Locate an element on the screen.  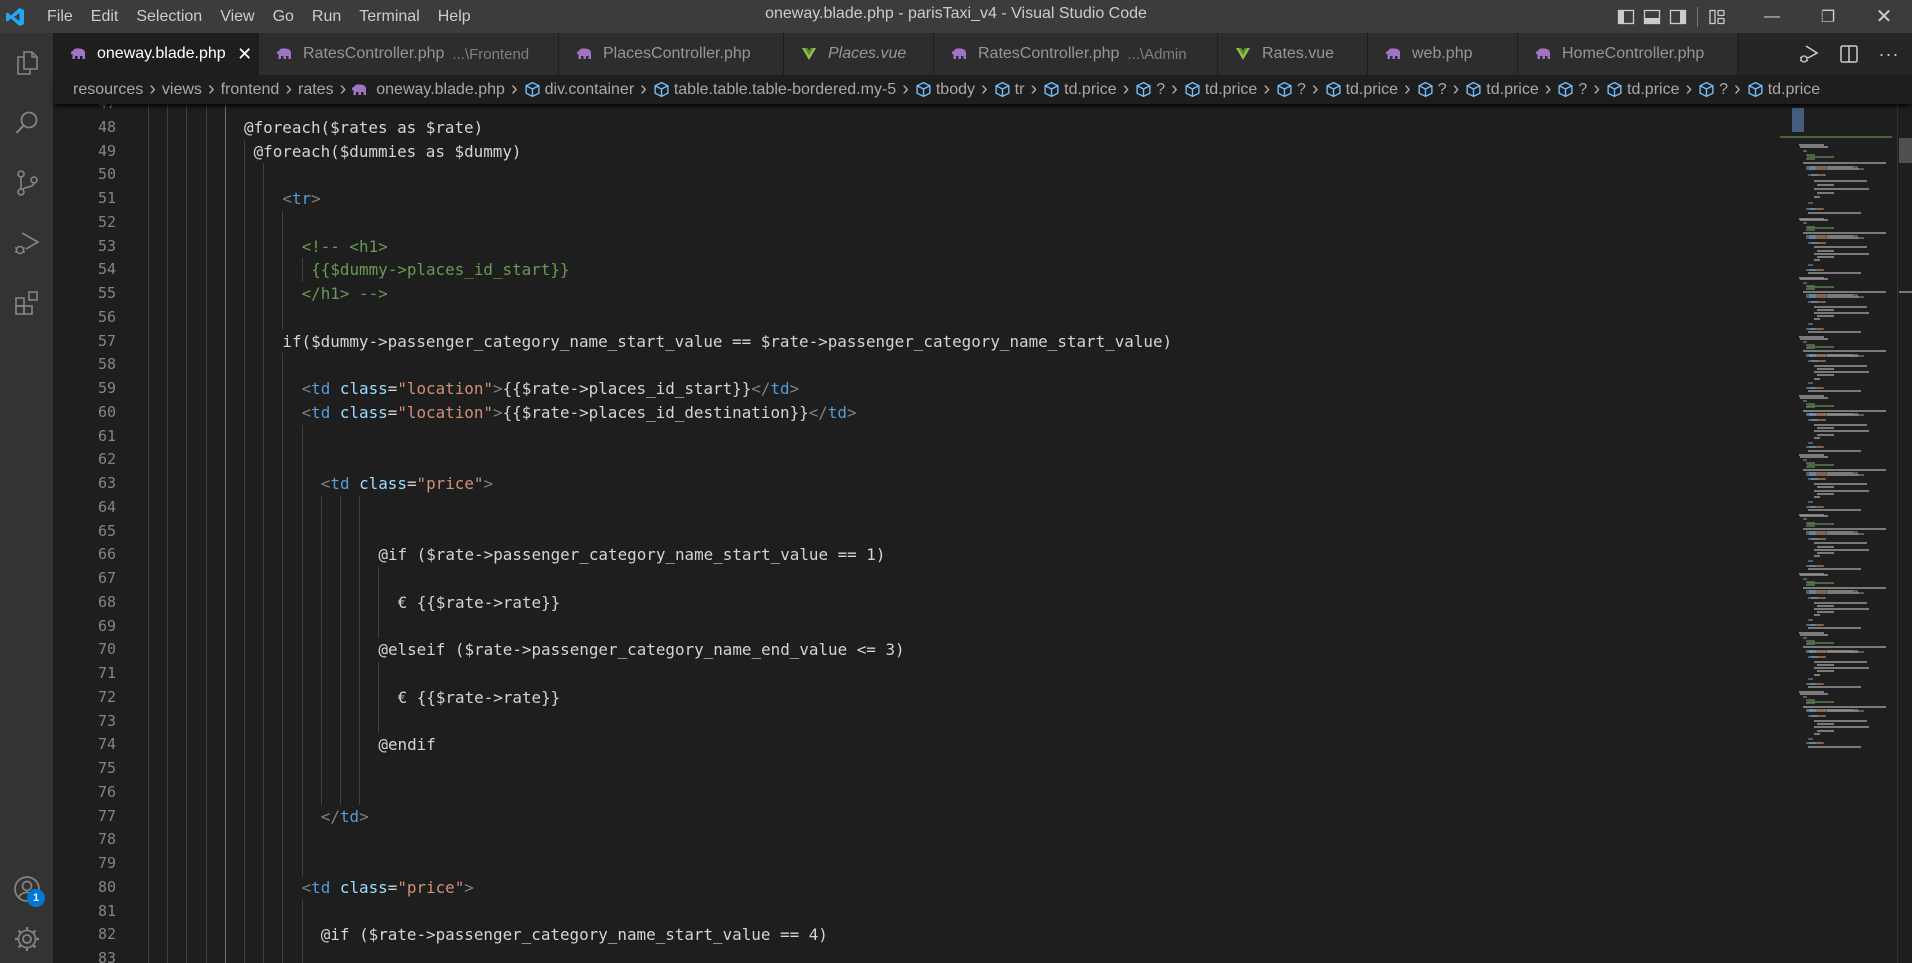
tab-places-controller: PlacesController.php is located at coordinates (671, 54).